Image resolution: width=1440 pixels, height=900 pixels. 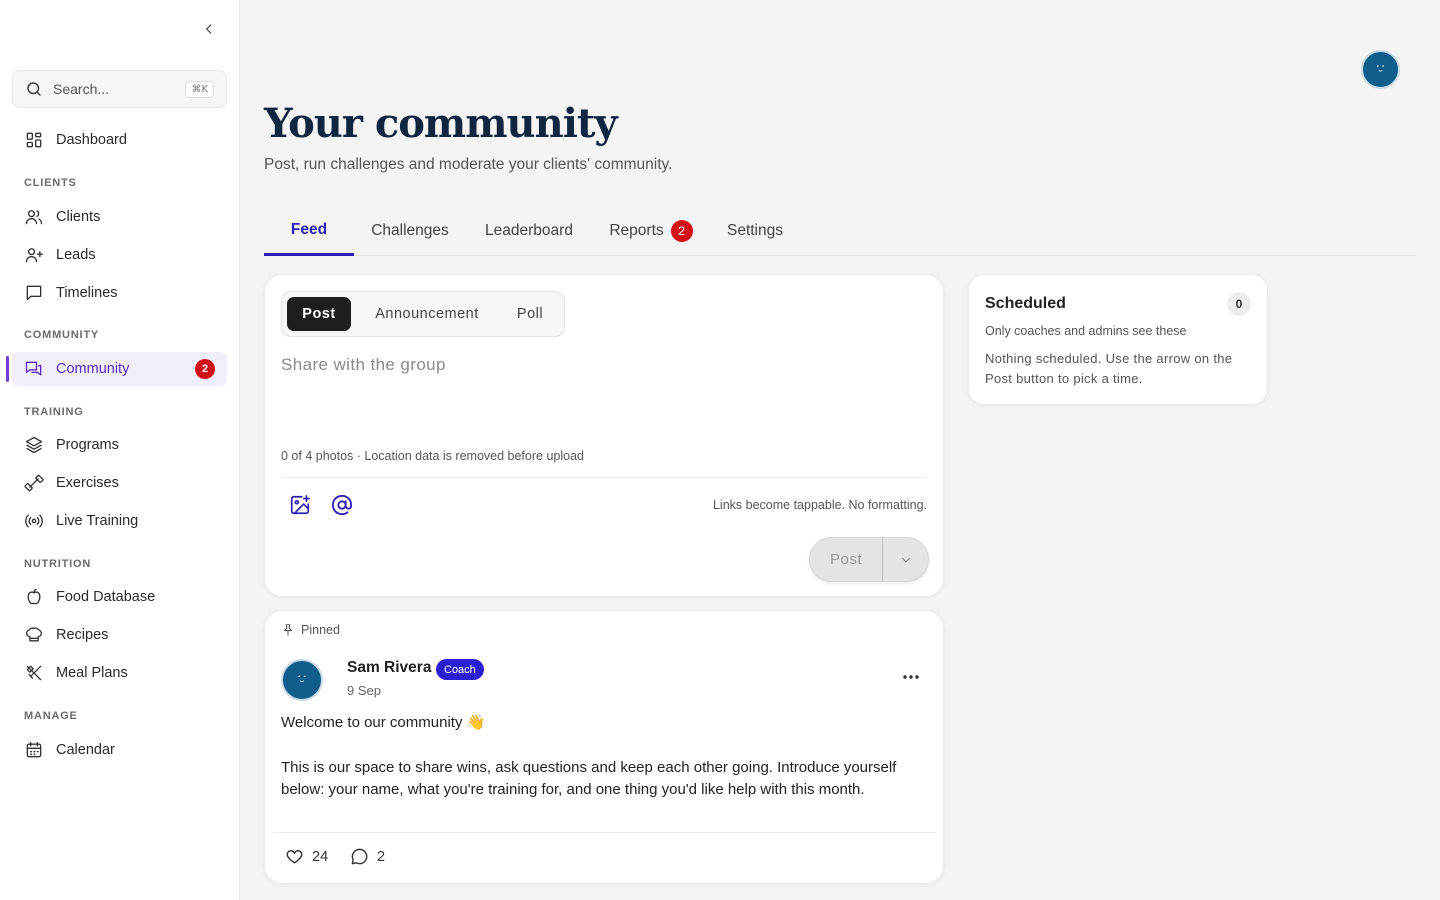 What do you see at coordinates (381, 856) in the screenshot?
I see `comment-count: 2` at bounding box center [381, 856].